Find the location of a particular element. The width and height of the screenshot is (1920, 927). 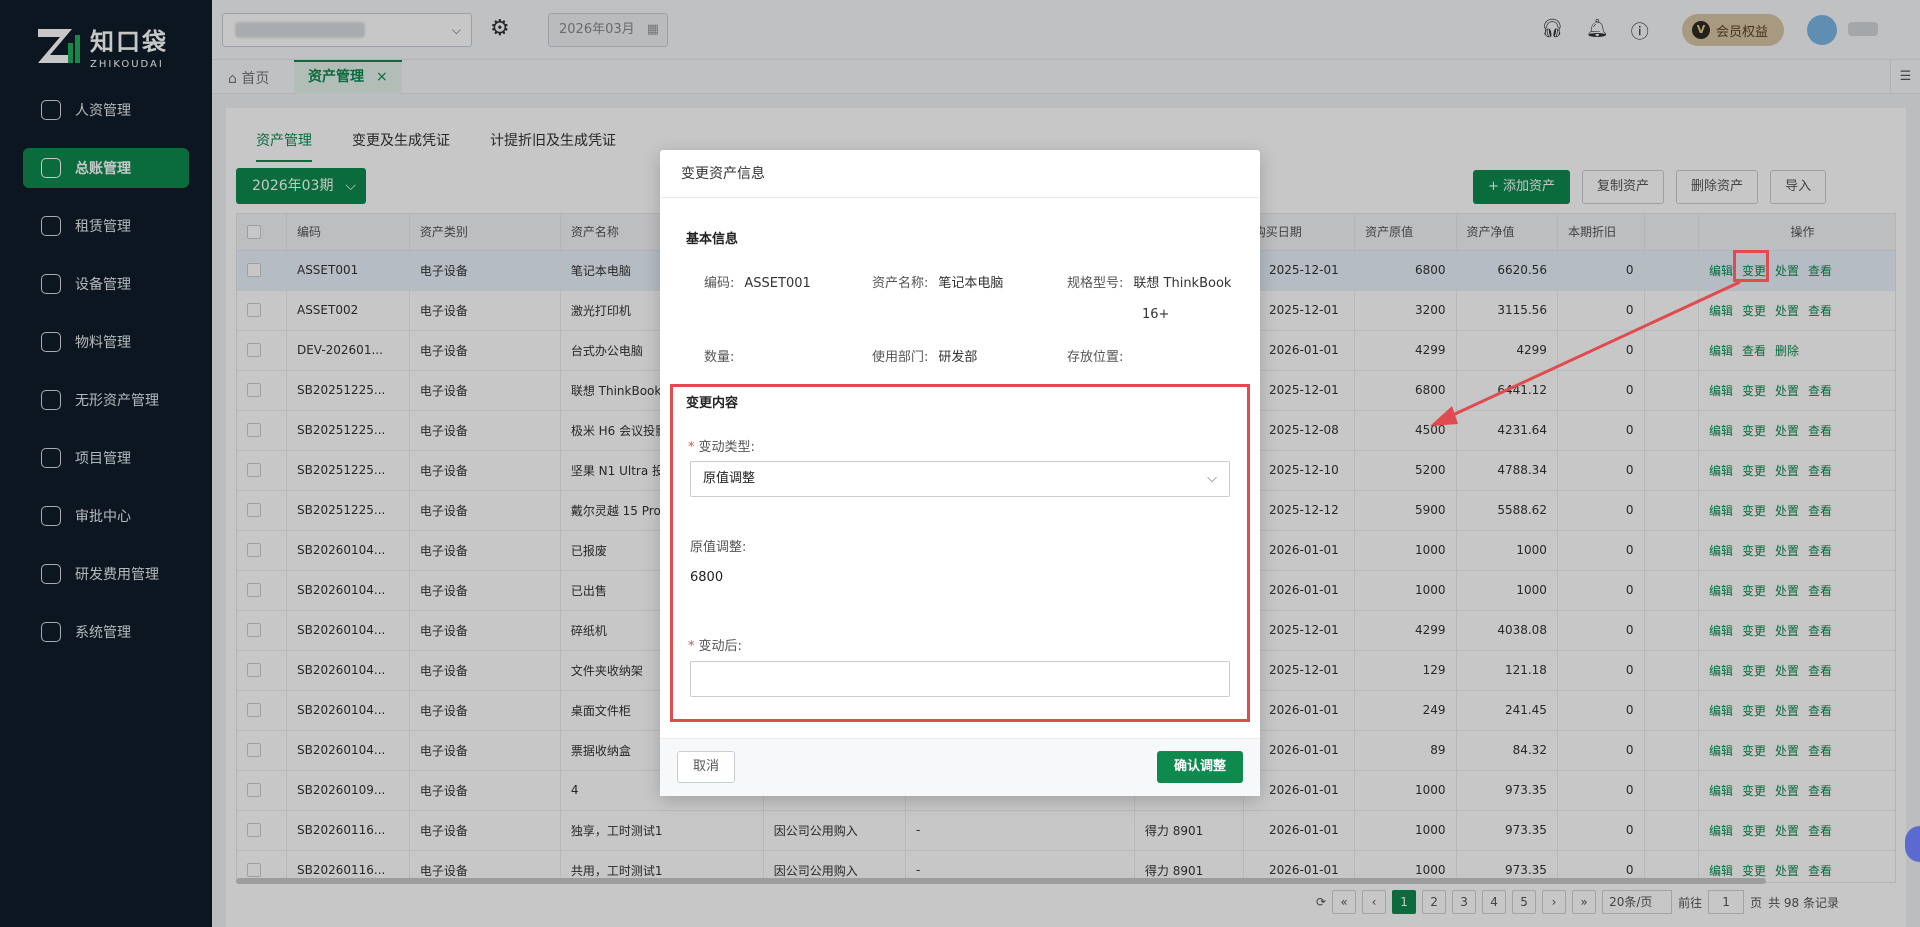

location-field: 存放位置: is located at coordinates (1100, 355).